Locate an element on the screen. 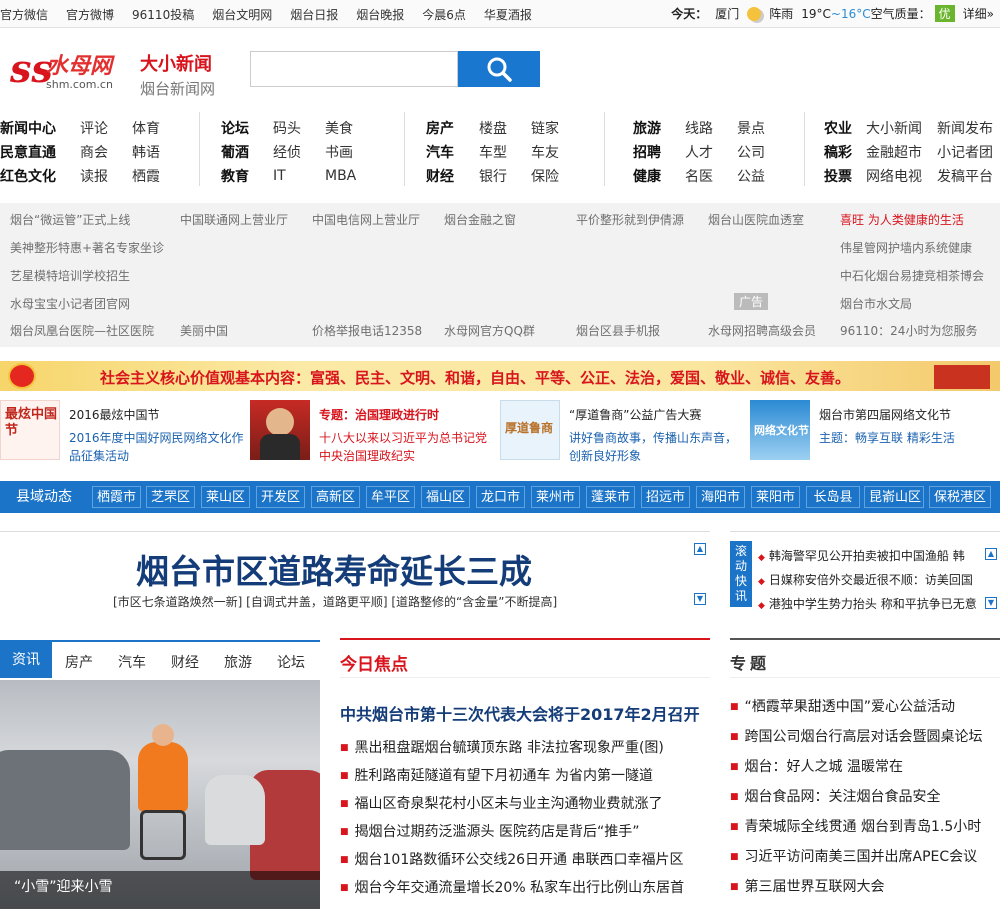  ad-link: 中国联通网上营业厅 is located at coordinates (234, 219).